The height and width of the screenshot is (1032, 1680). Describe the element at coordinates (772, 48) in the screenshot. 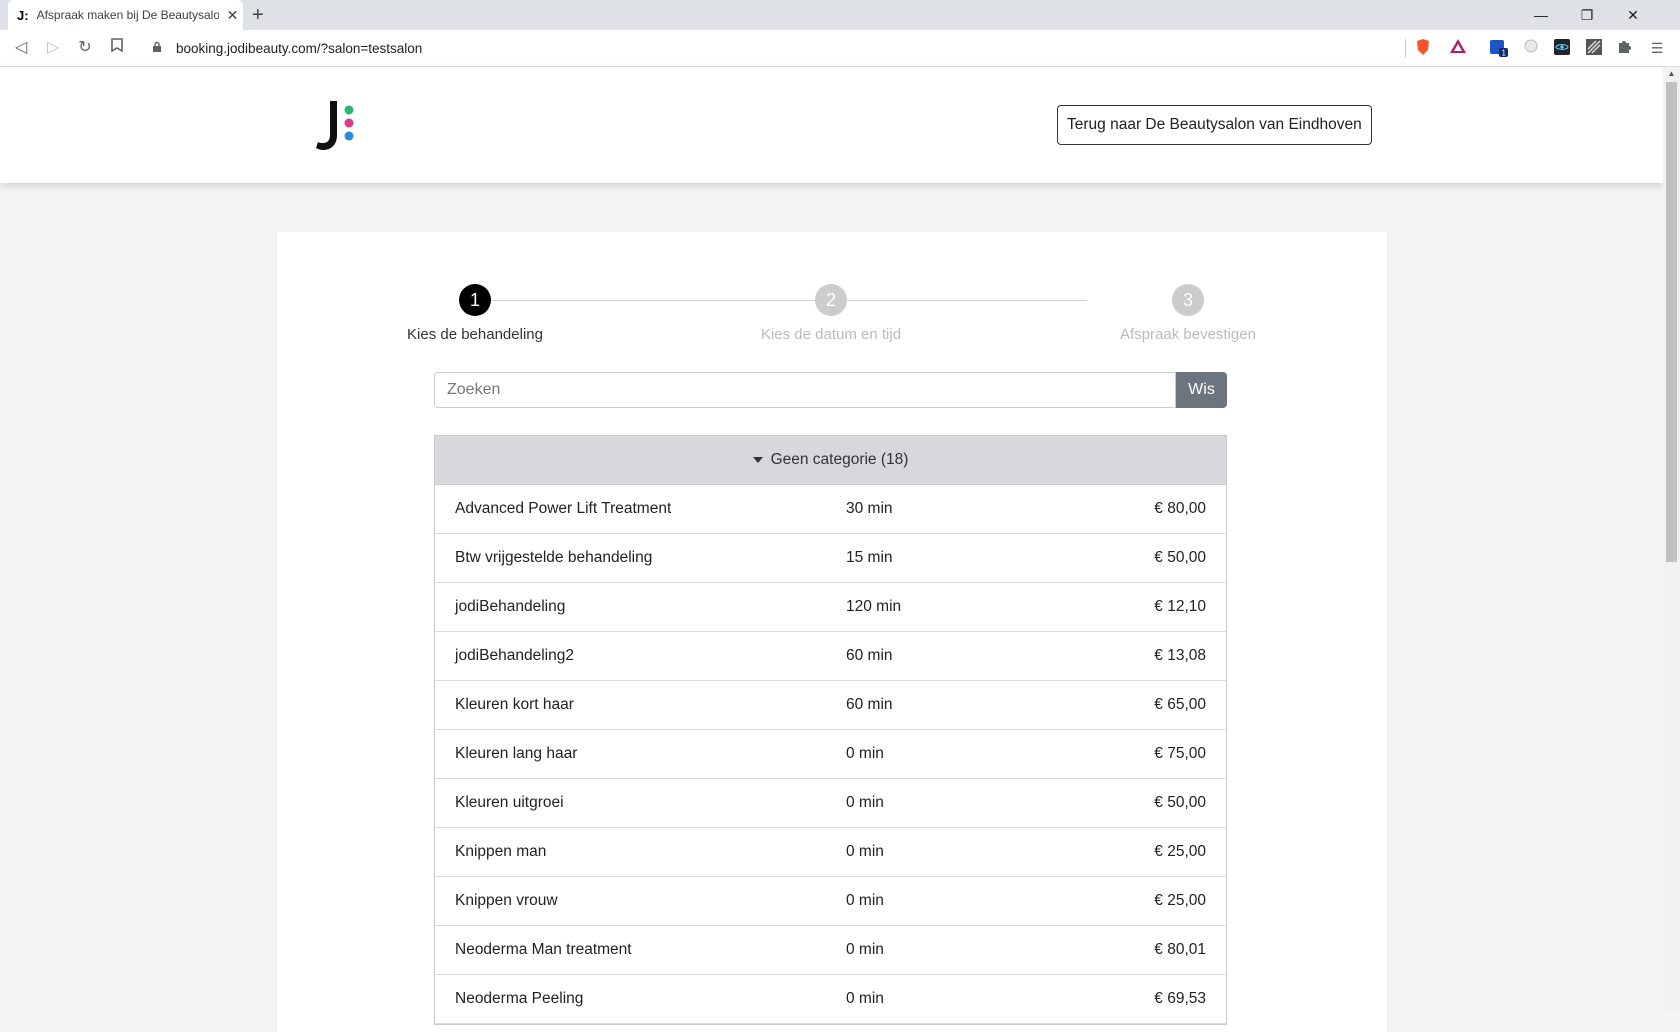

I see `address-bar: booking.jodibeauty.com/?salon=testsalon` at that location.